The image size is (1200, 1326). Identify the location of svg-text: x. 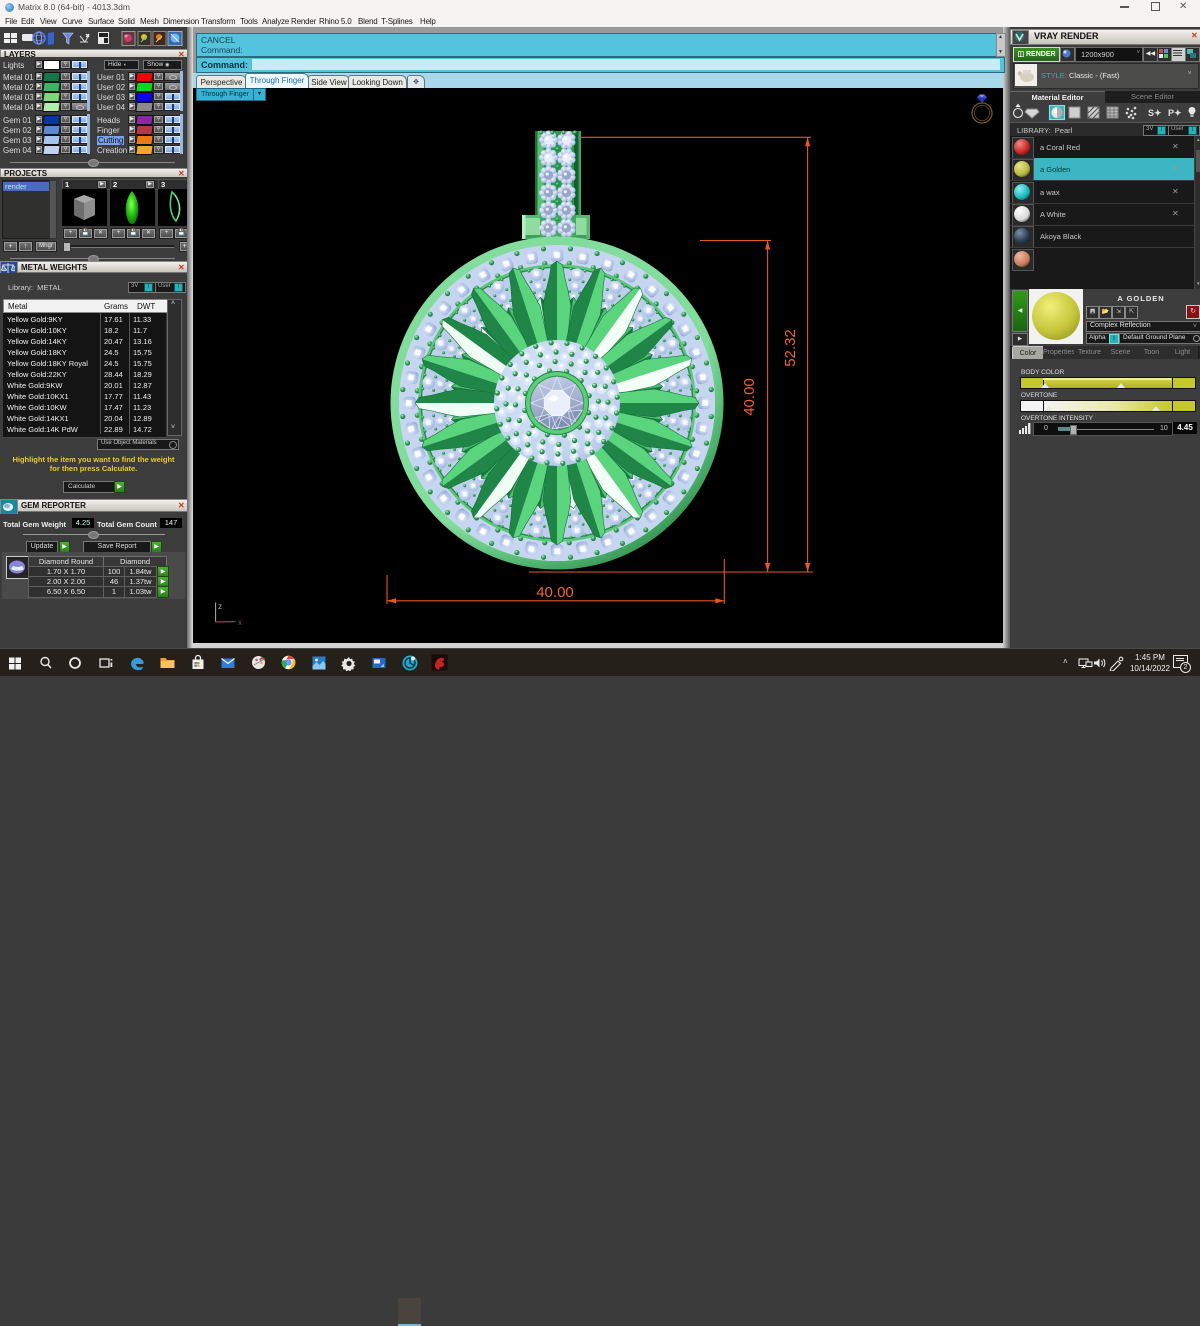
(240, 622).